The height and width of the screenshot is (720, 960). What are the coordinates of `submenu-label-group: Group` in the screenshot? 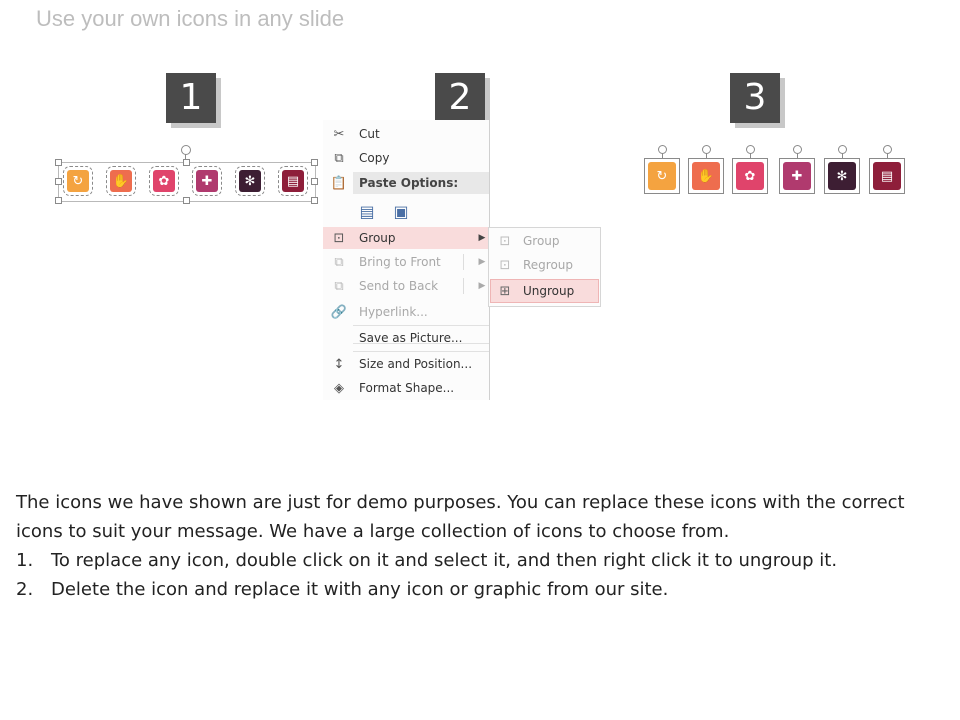 It's located at (541, 241).